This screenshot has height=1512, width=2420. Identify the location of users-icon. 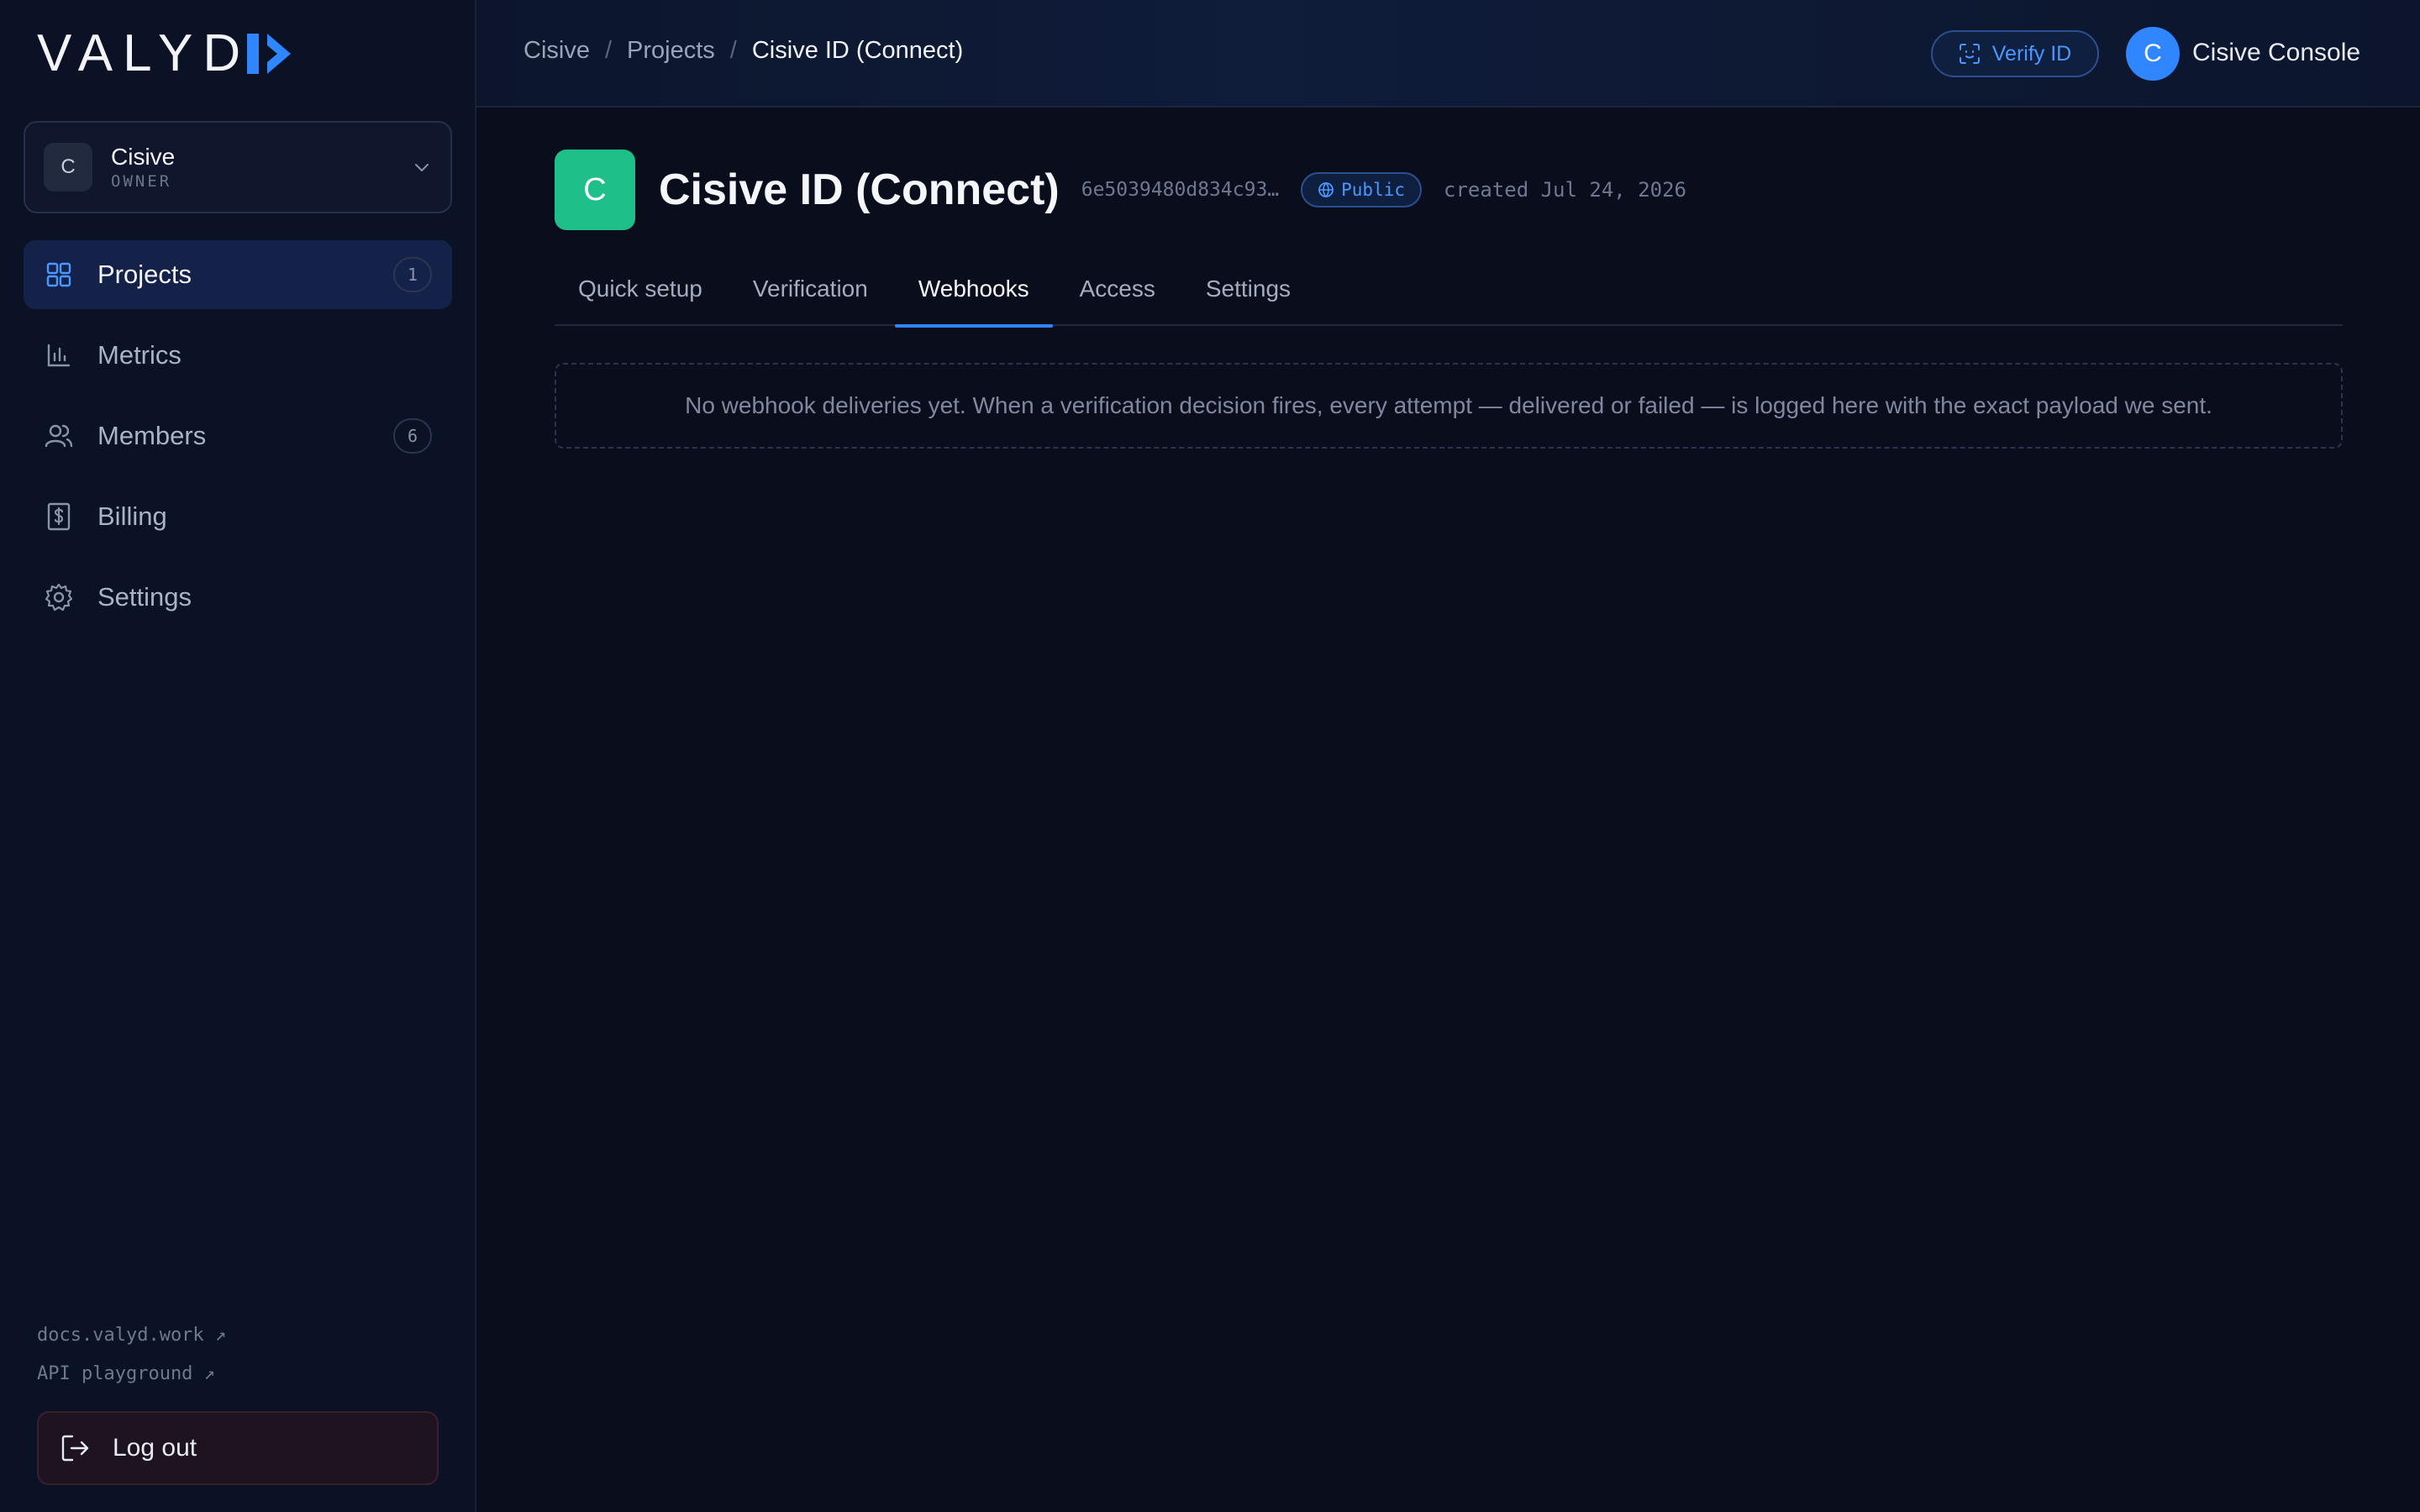
(59, 436).